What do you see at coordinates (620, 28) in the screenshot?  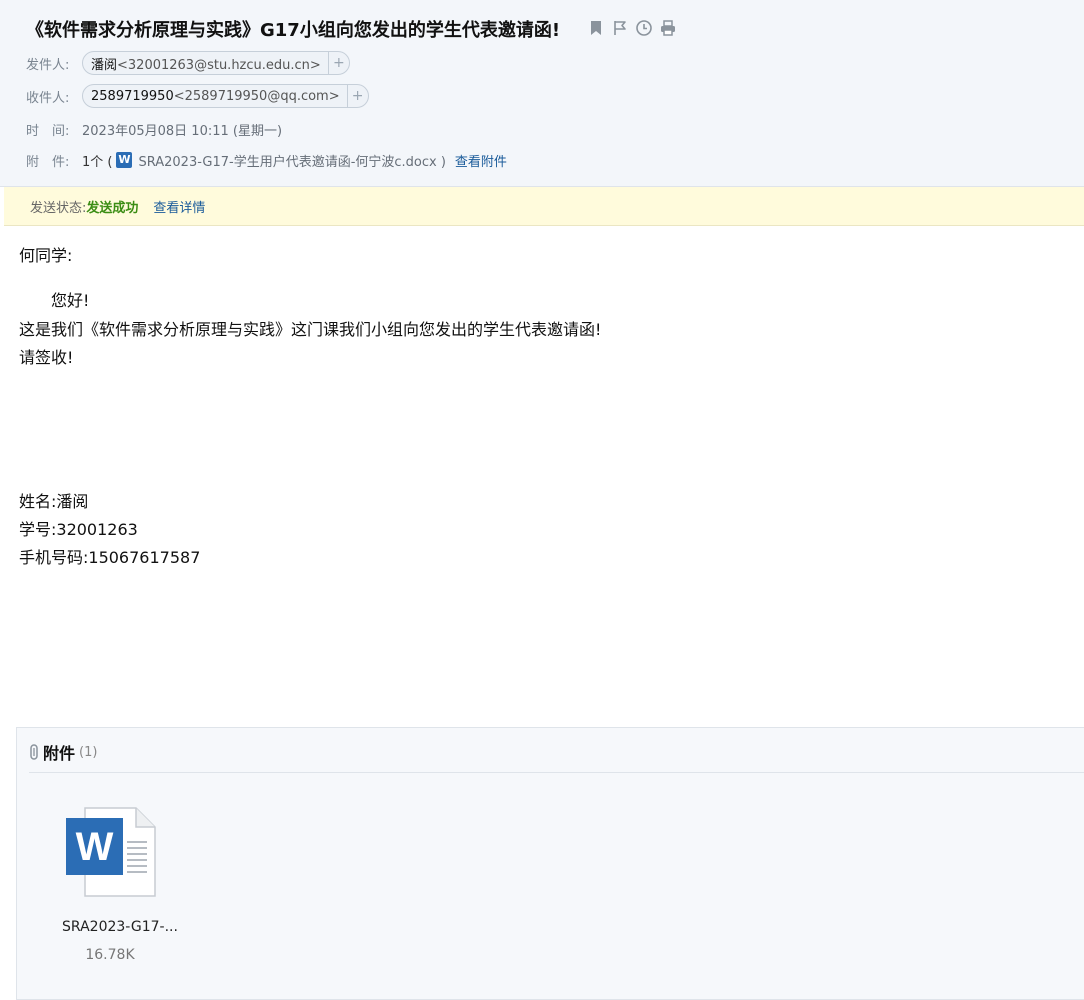 I see `flag-icon` at bounding box center [620, 28].